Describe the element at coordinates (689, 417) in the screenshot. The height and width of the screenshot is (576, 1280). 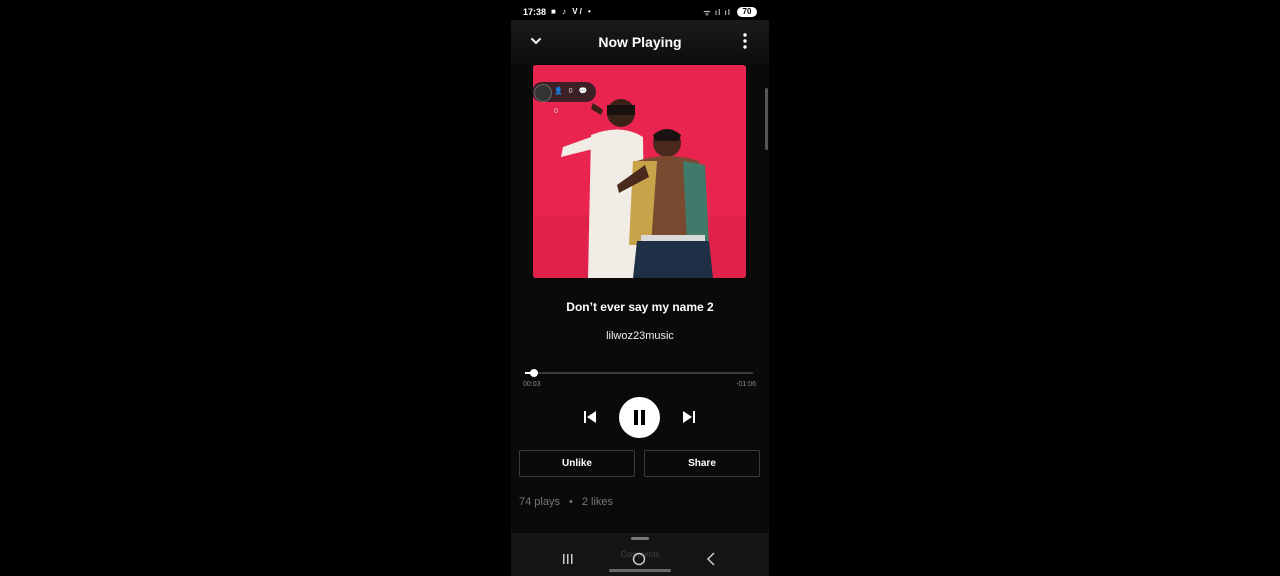
I see `skip-next-icon` at that location.